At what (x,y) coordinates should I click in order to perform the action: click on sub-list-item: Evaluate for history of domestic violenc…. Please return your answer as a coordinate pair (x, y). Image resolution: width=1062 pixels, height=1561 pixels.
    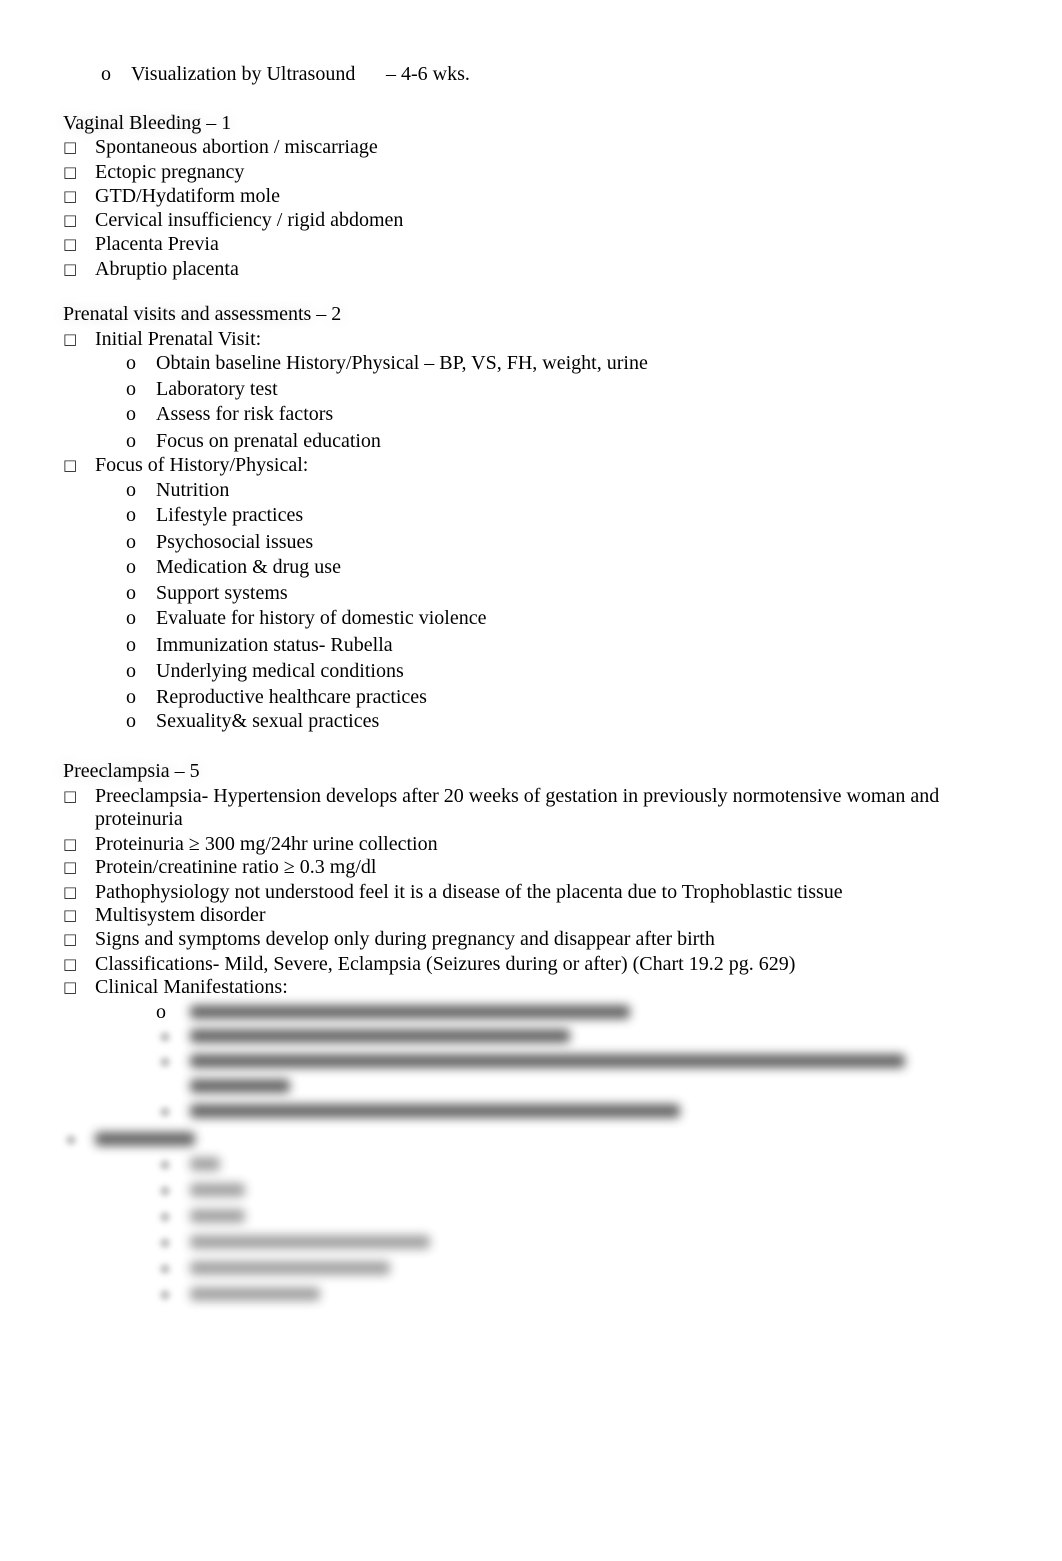
    Looking at the image, I should click on (321, 618).